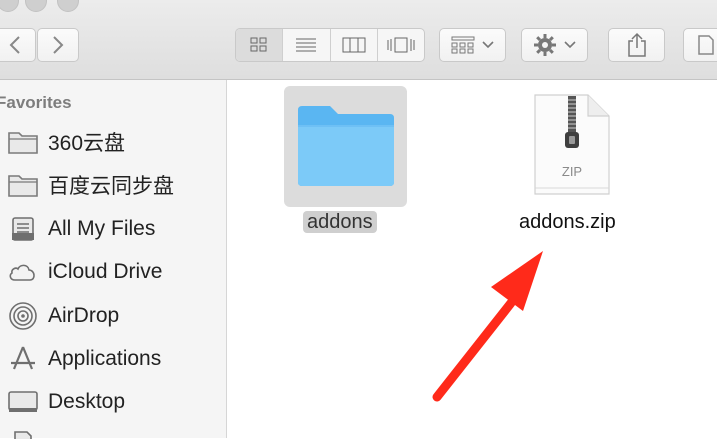 The width and height of the screenshot is (717, 439). Describe the element at coordinates (23, 316) in the screenshot. I see `airdrop-icon` at that location.